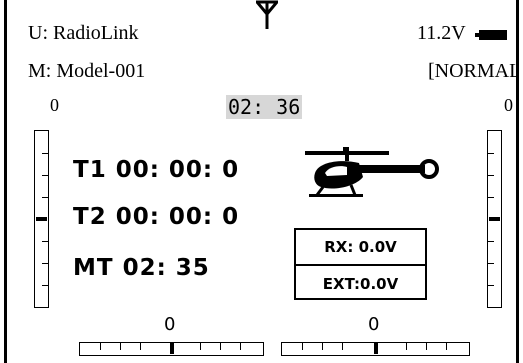 The image size is (523, 363). What do you see at coordinates (441, 33) in the screenshot?
I see `voltage-readout: 11.2V` at bounding box center [441, 33].